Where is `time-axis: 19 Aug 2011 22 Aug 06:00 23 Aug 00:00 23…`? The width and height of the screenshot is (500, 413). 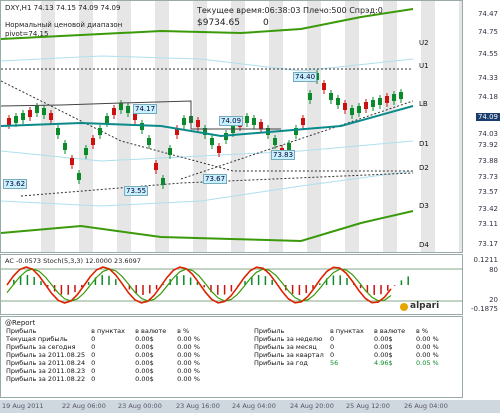
time-axis: 19 Aug 2011 22 Aug 06:00 23 Aug 00:00 23… is located at coordinates (250, 406).